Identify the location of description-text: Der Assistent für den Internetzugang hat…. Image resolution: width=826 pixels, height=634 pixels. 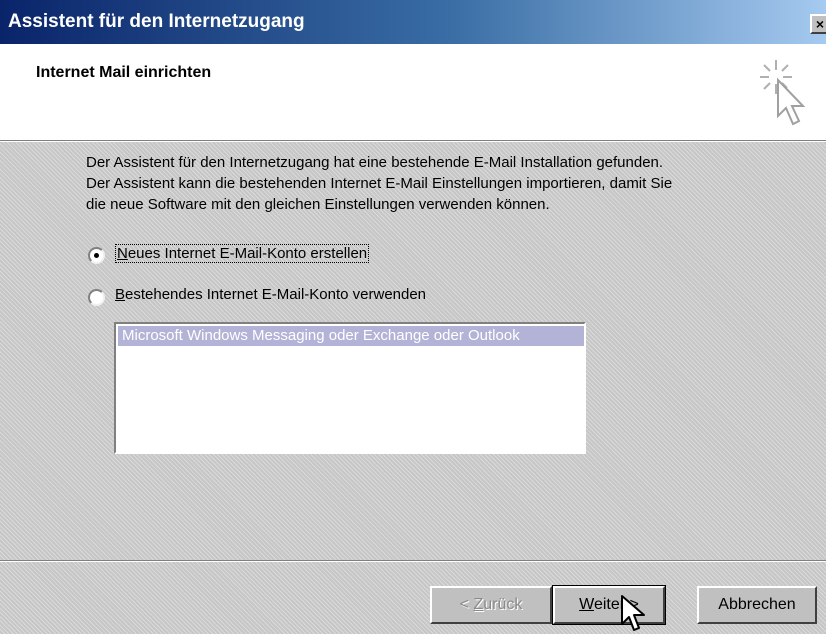
(446, 183).